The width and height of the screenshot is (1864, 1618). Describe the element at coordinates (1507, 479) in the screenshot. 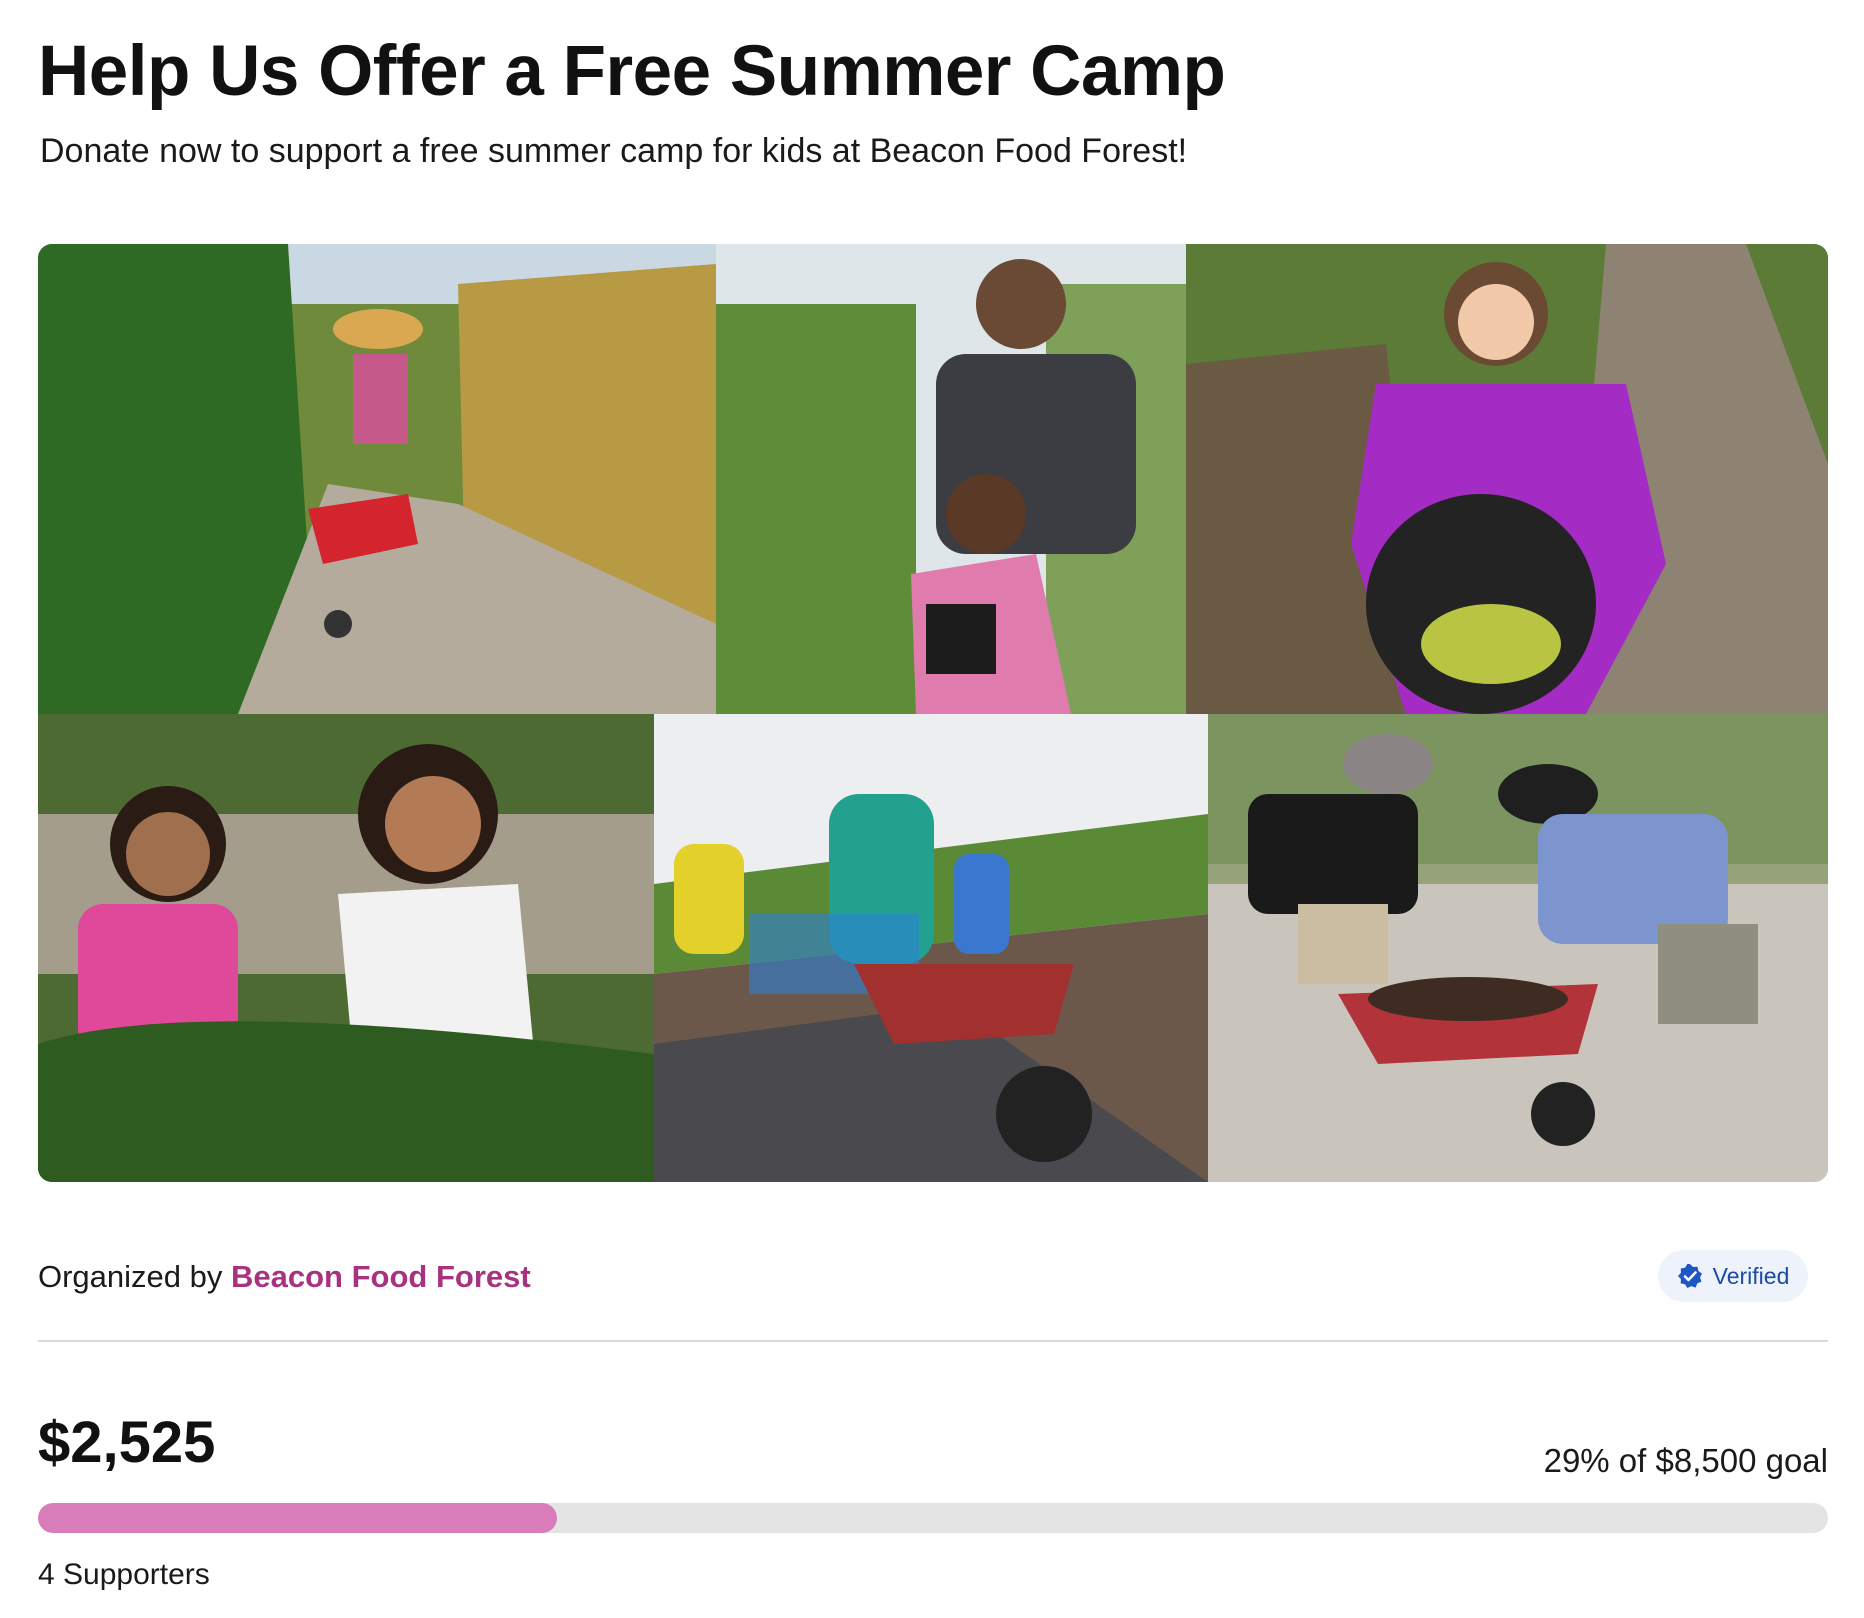

I see `photo-girl-bucket` at that location.